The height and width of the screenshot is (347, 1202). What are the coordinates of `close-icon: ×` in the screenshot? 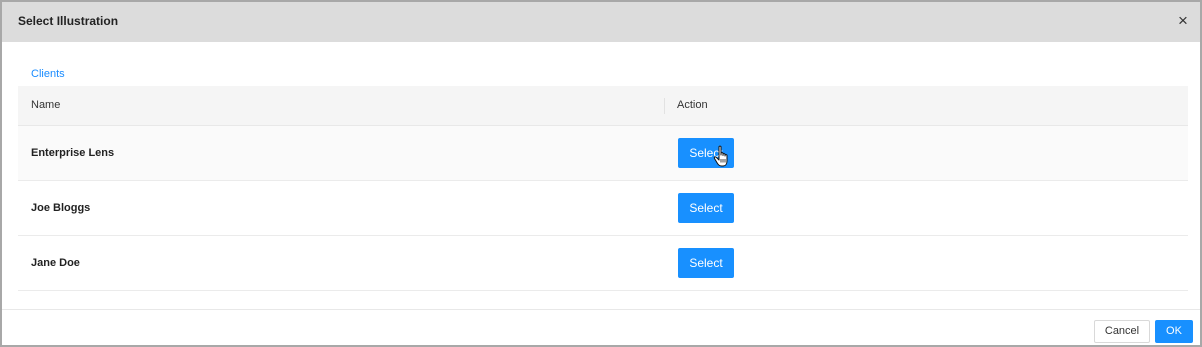 It's located at (1183, 21).